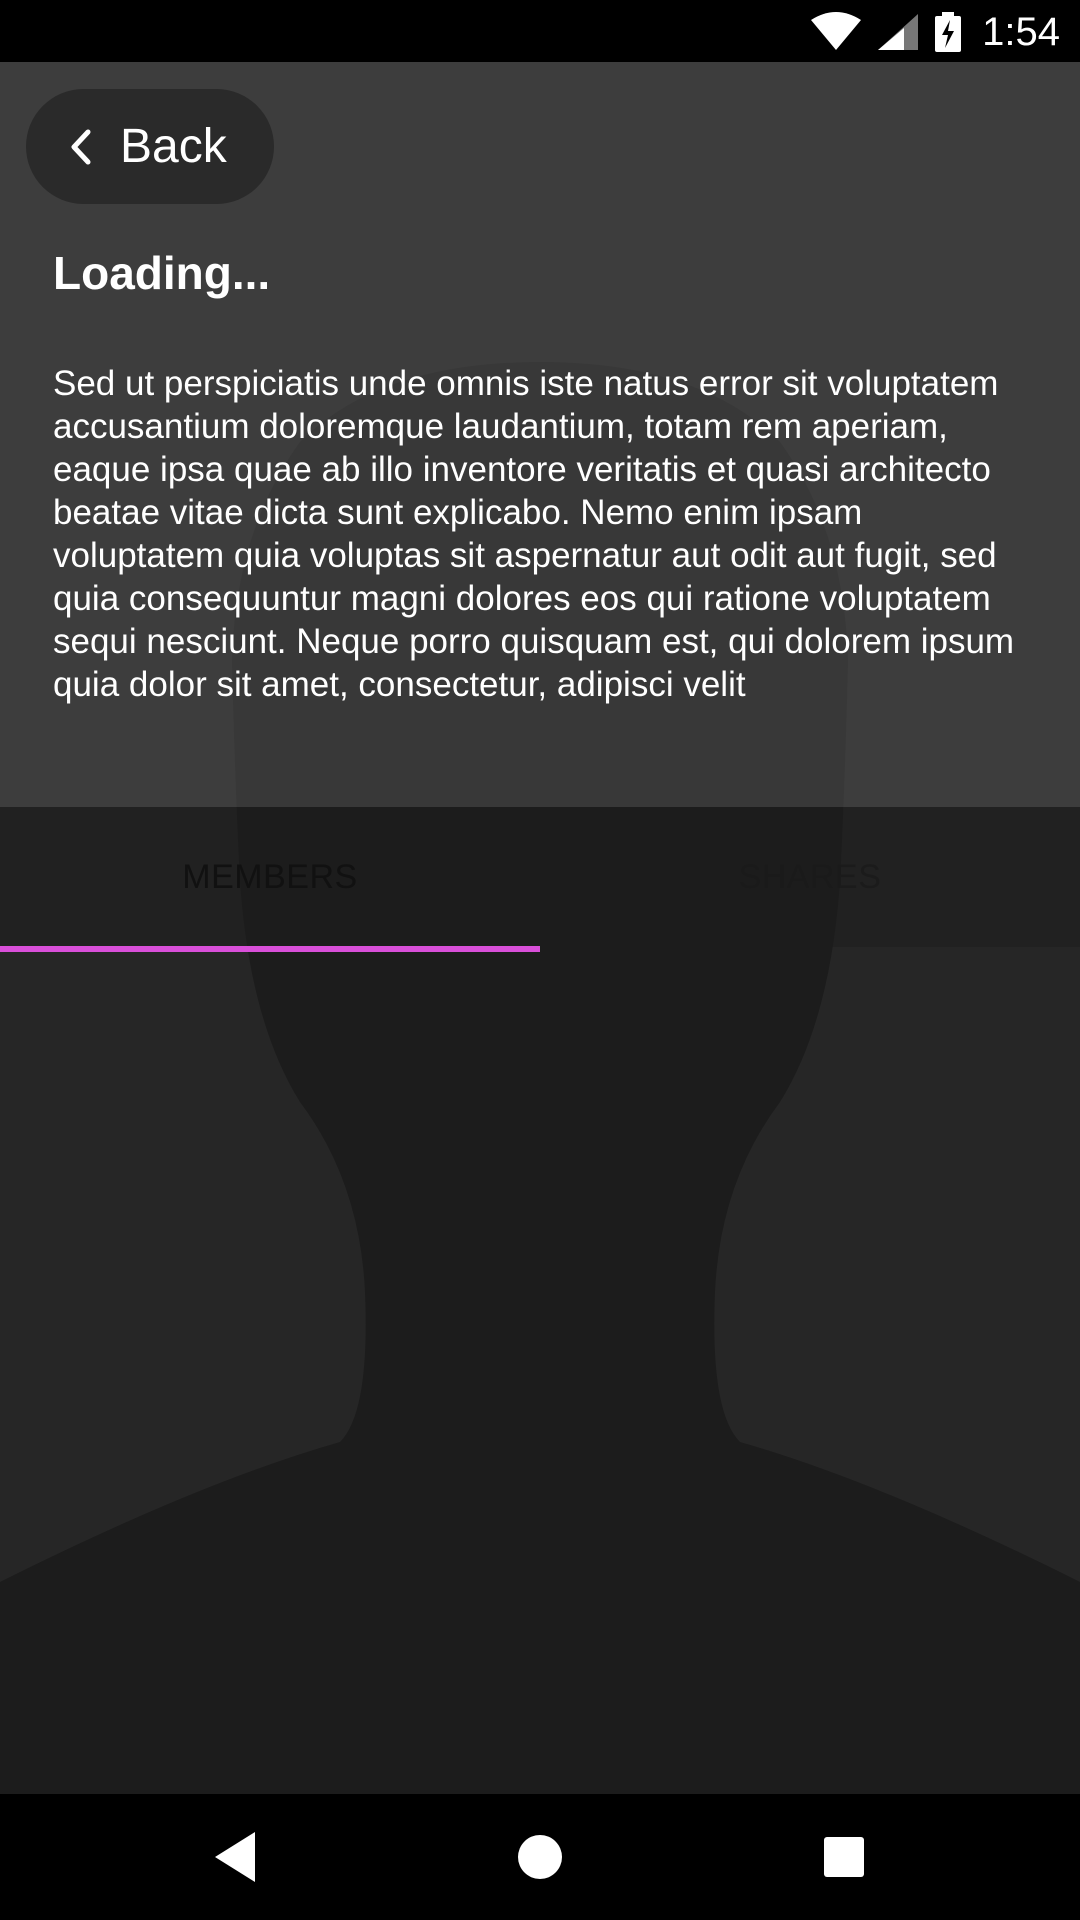 The width and height of the screenshot is (1080, 1920). I want to click on back-triangle-icon, so click(236, 1857).